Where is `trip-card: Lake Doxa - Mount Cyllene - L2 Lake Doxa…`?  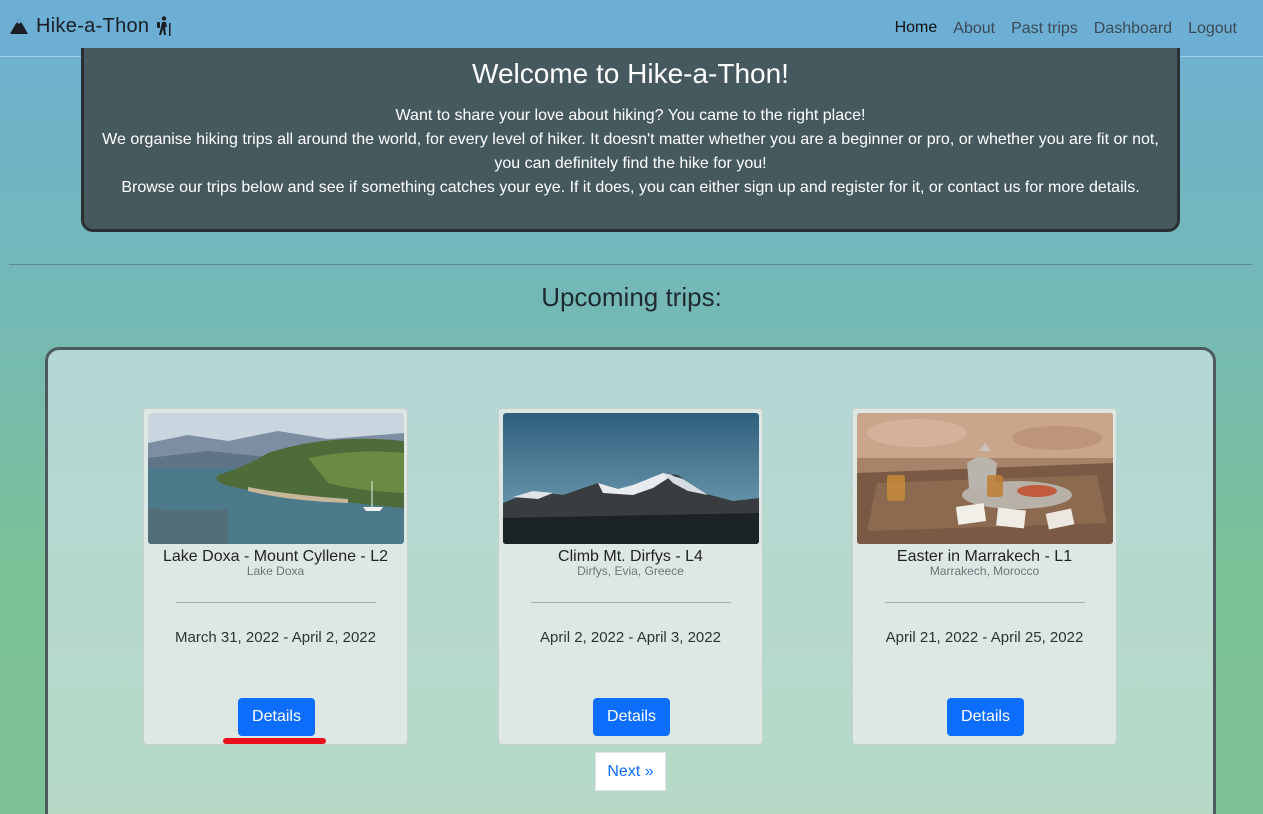 trip-card: Lake Doxa - Mount Cyllene - L2 Lake Doxa… is located at coordinates (275, 576).